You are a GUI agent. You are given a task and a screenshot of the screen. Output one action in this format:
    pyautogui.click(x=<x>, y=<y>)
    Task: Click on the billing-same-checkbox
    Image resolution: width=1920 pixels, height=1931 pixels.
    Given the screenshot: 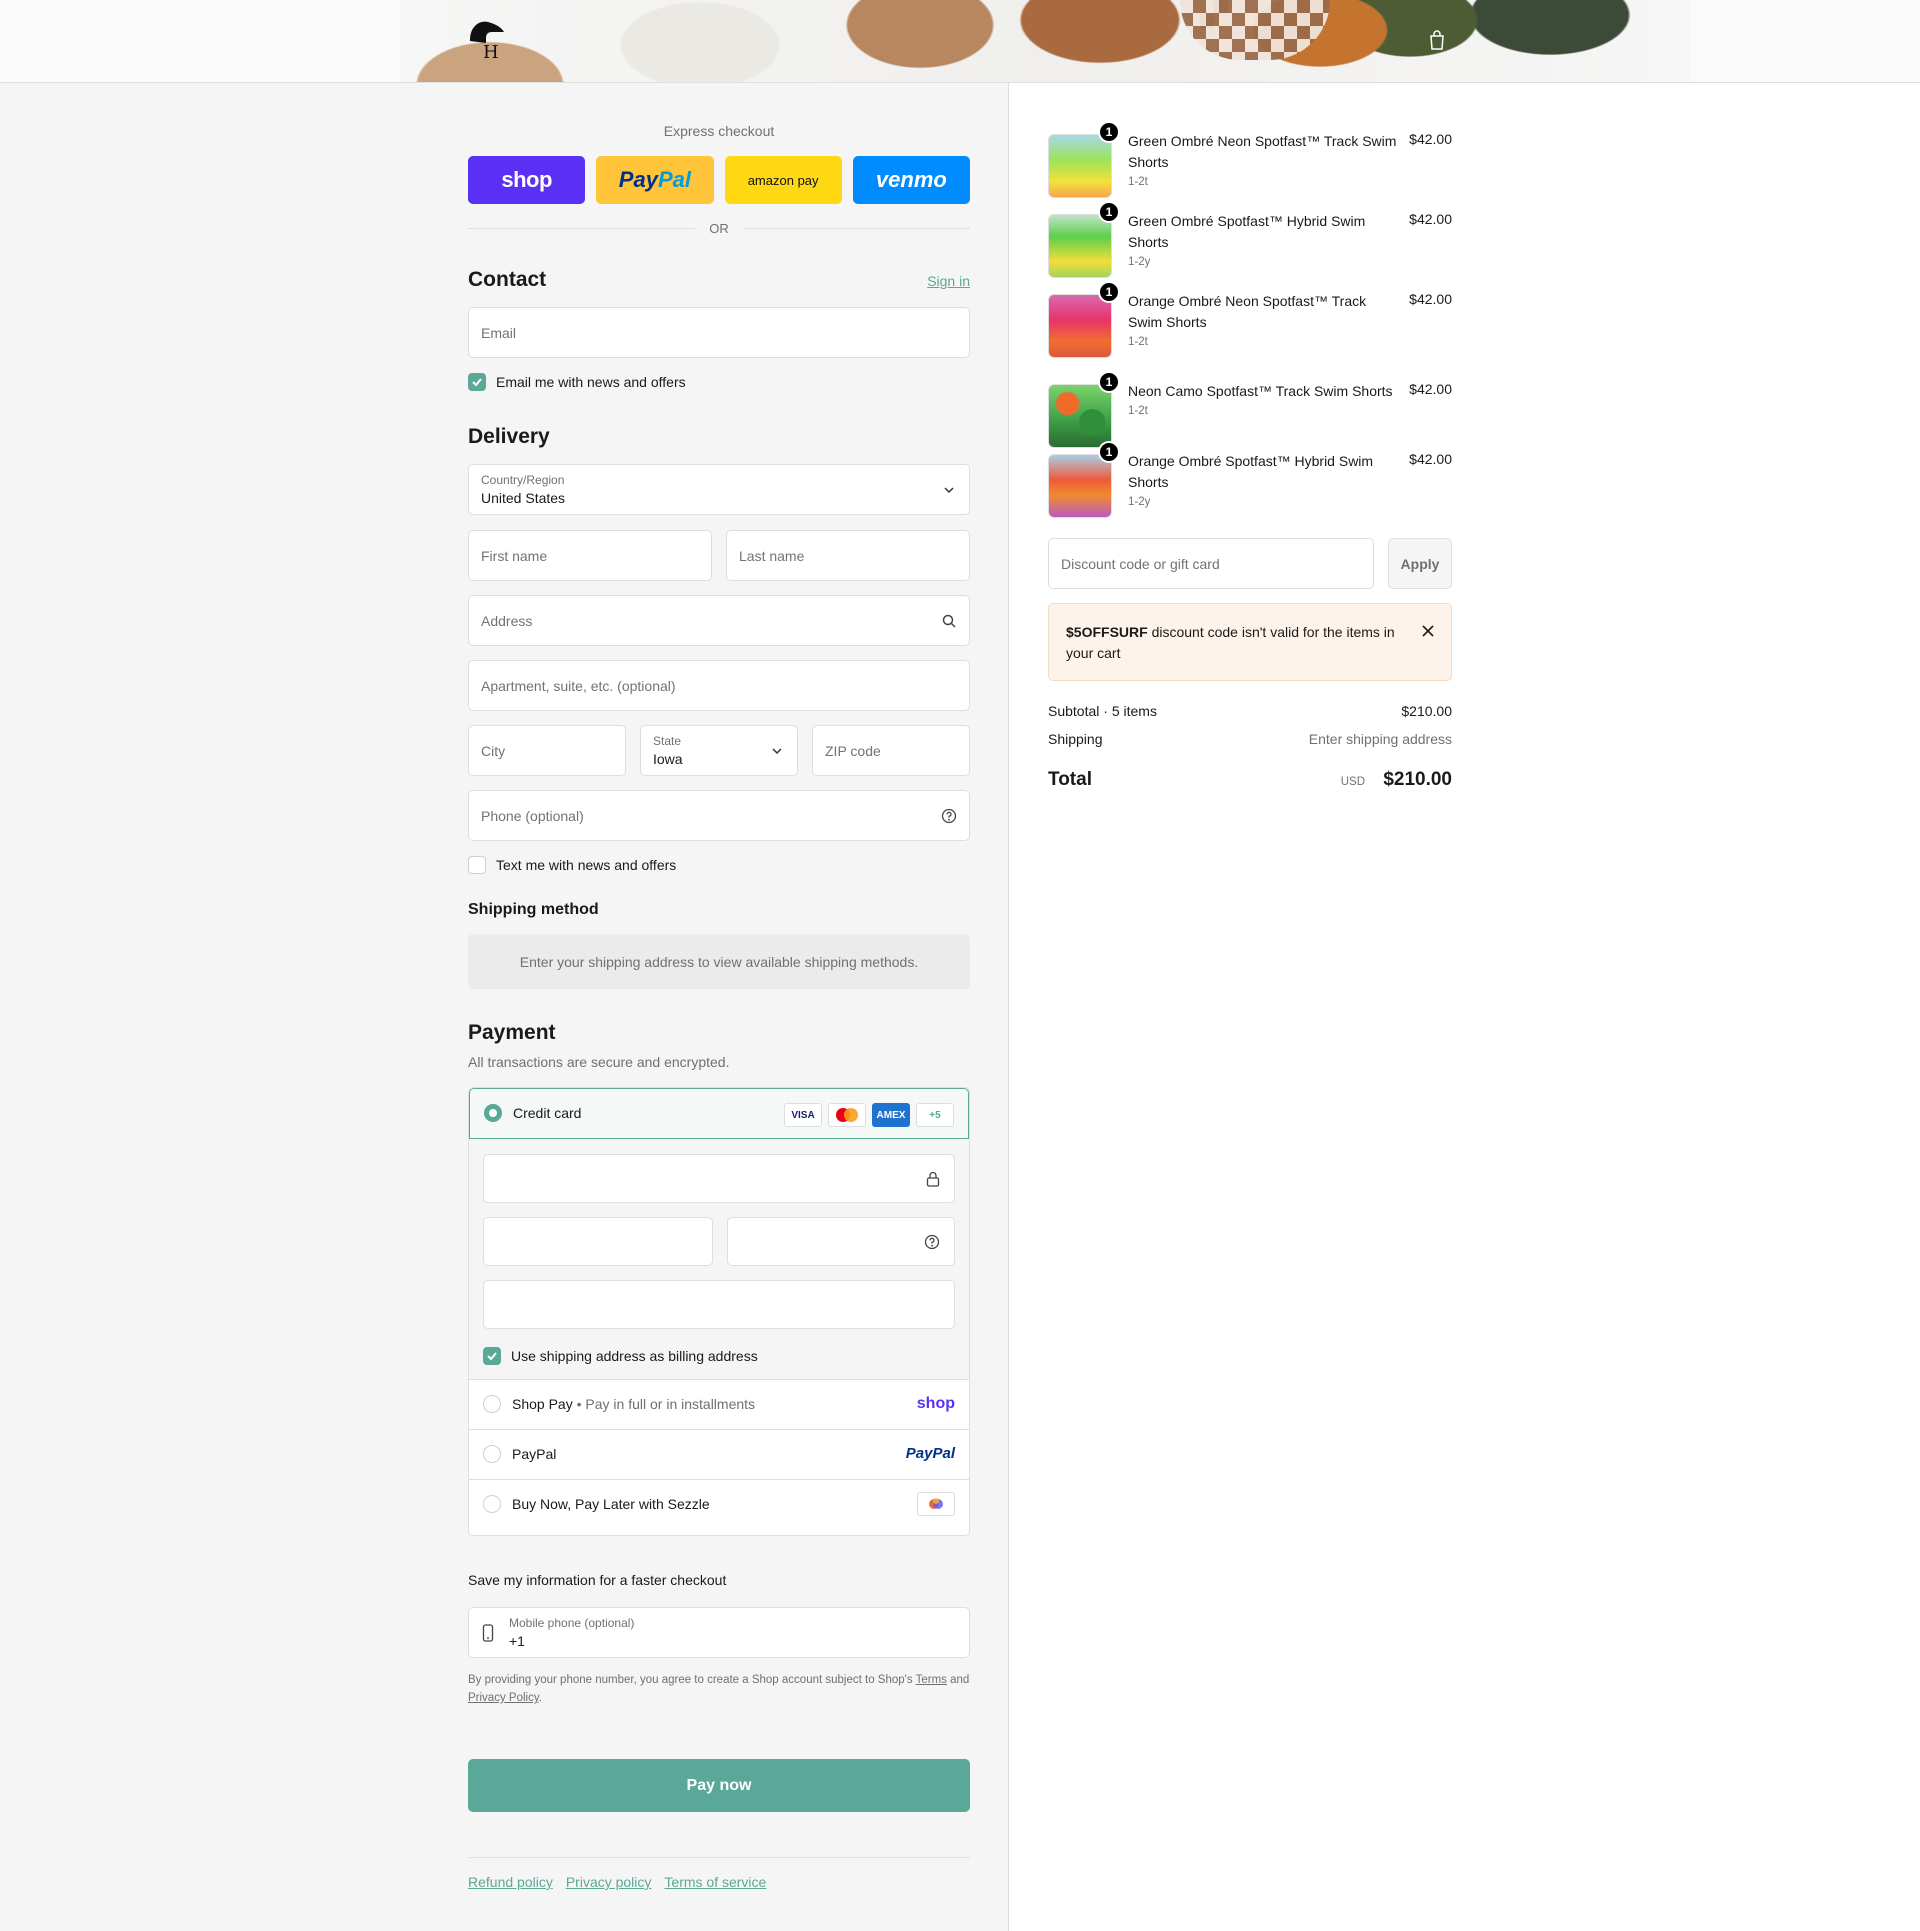 What is the action you would take?
    pyautogui.click(x=492, y=1356)
    